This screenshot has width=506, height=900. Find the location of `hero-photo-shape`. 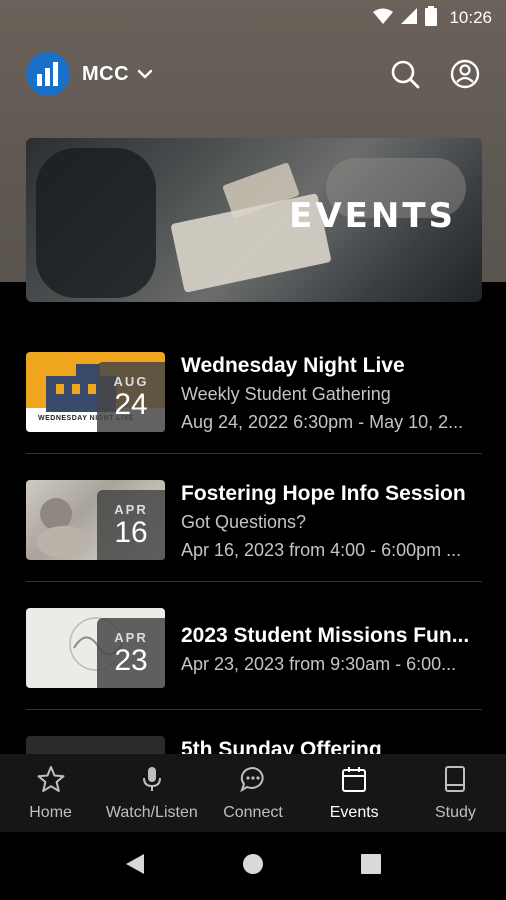

hero-photo-shape is located at coordinates (96, 223).